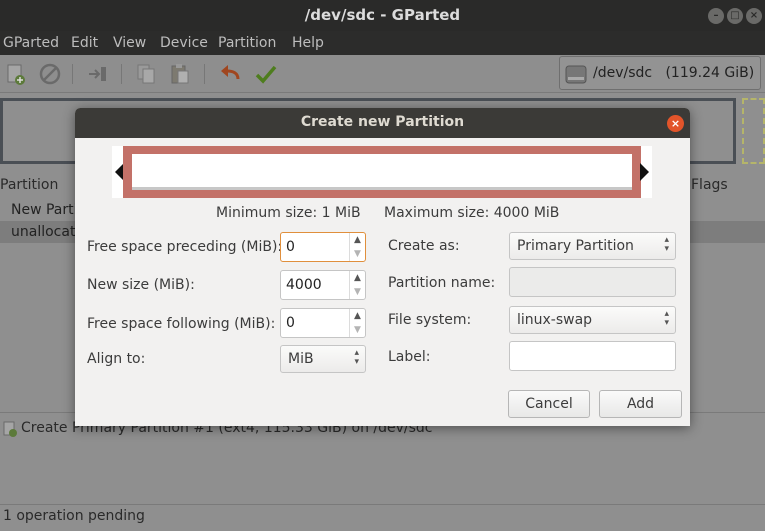 The height and width of the screenshot is (531, 765). What do you see at coordinates (308, 43) in the screenshot?
I see `menu-help: Help` at bounding box center [308, 43].